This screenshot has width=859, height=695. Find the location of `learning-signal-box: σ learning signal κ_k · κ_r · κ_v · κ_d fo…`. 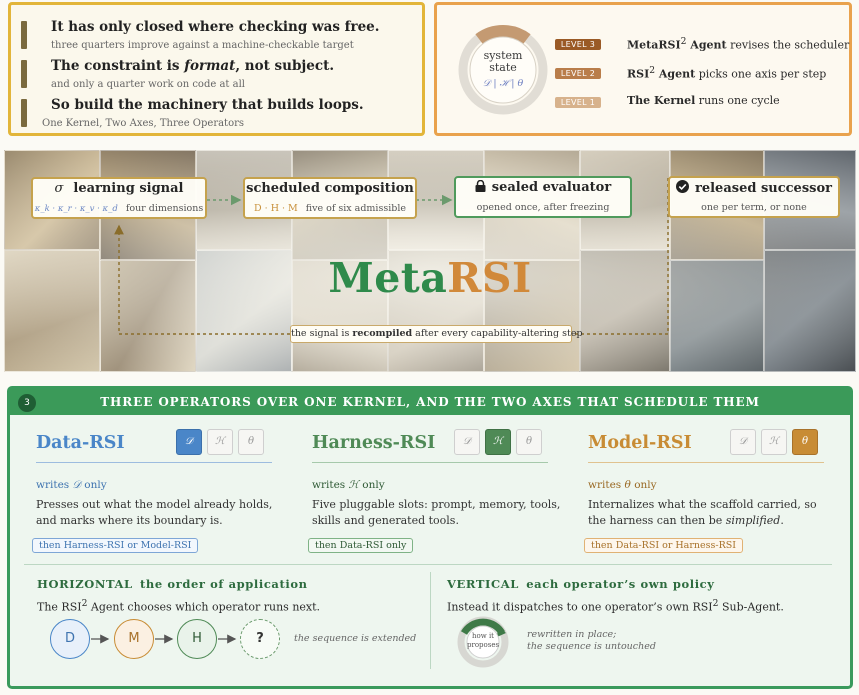

learning-signal-box: σ learning signal κ_k · κ_r · κ_v · κ_d fo… is located at coordinates (119, 198).